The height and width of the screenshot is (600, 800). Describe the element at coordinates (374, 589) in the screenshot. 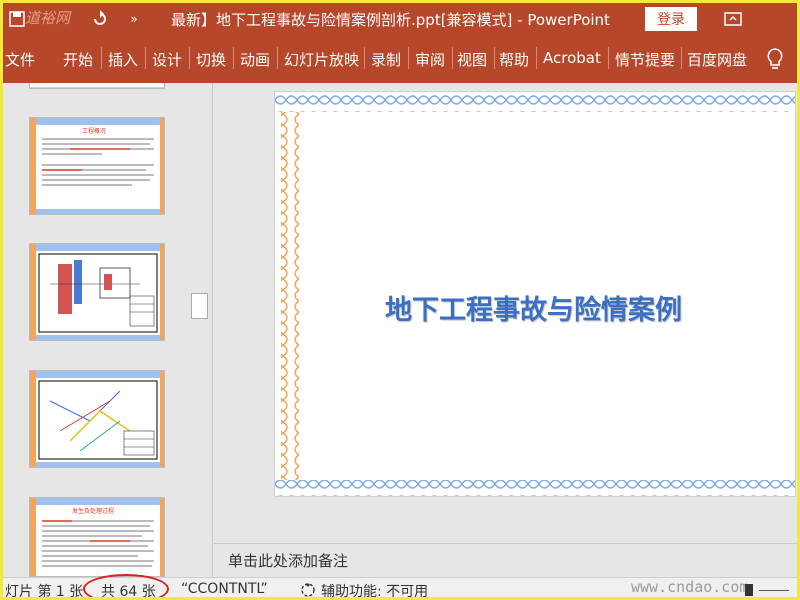

I see `accessibility-status: 辅助功能: 不可用` at that location.